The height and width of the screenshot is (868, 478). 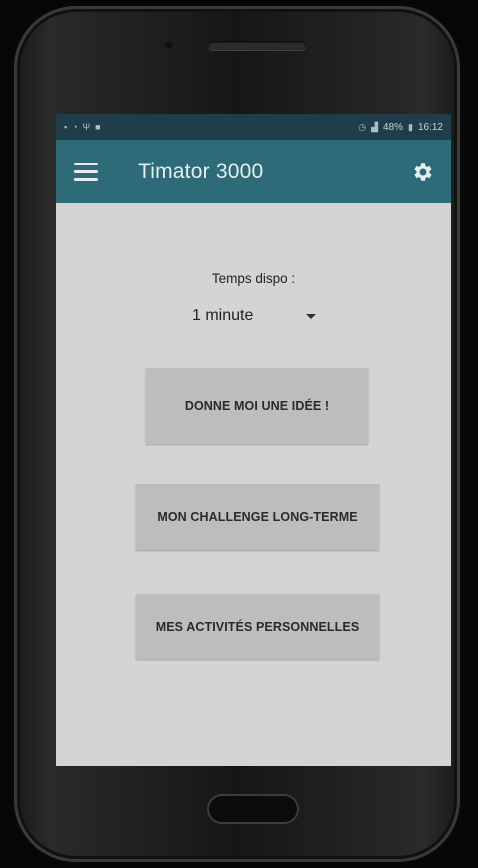 I want to click on battery-percent: 48%, so click(x=393, y=127).